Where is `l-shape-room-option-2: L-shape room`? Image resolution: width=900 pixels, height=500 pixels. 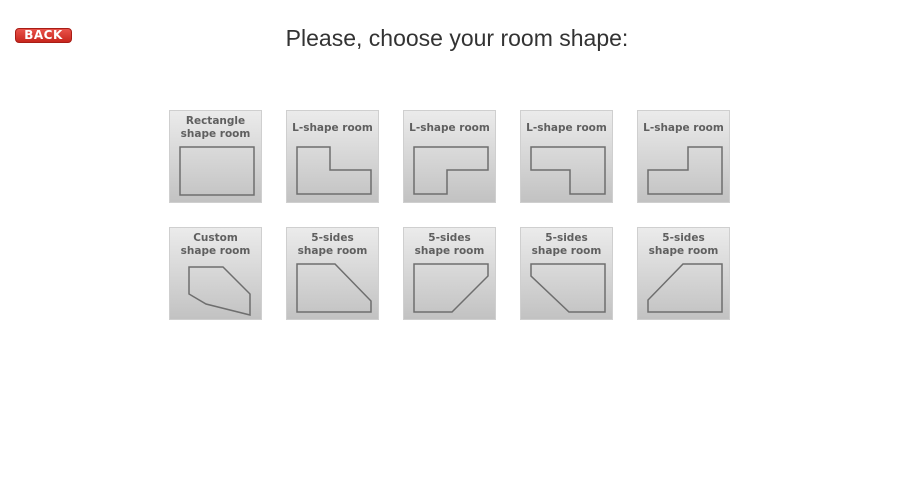 l-shape-room-option-2: L-shape room is located at coordinates (449, 156).